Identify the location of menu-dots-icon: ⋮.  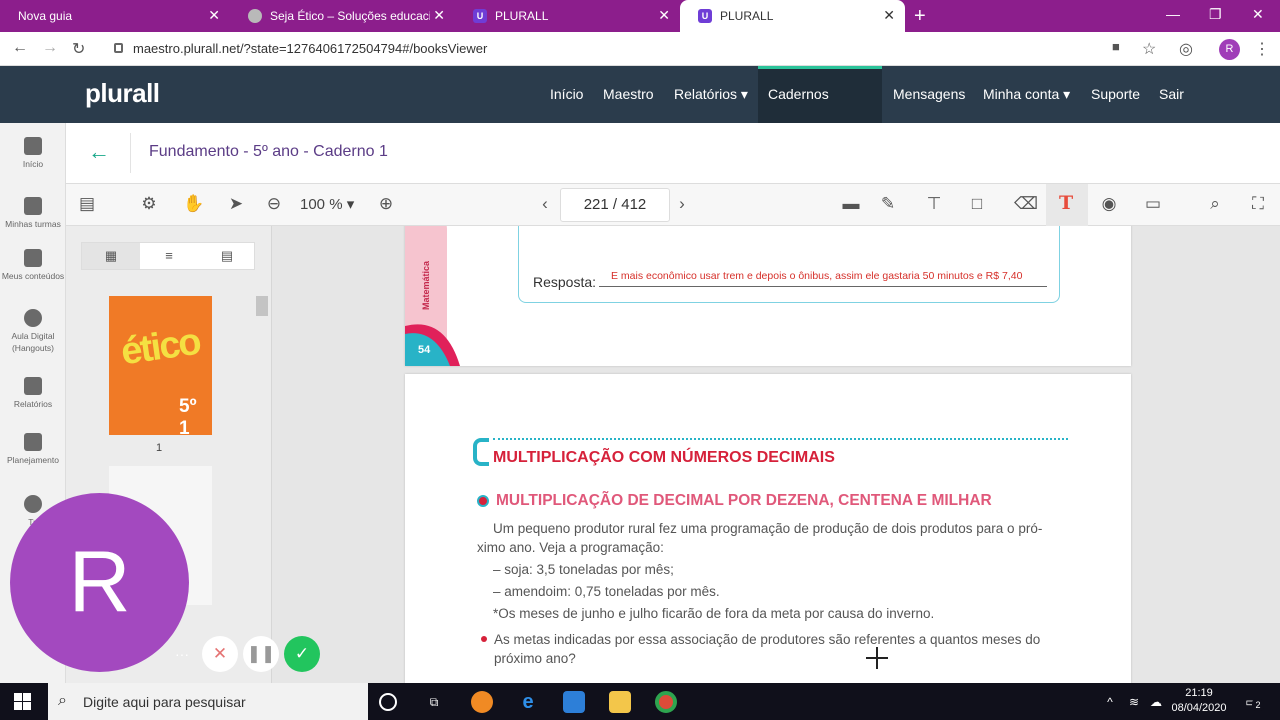
(1262, 49).